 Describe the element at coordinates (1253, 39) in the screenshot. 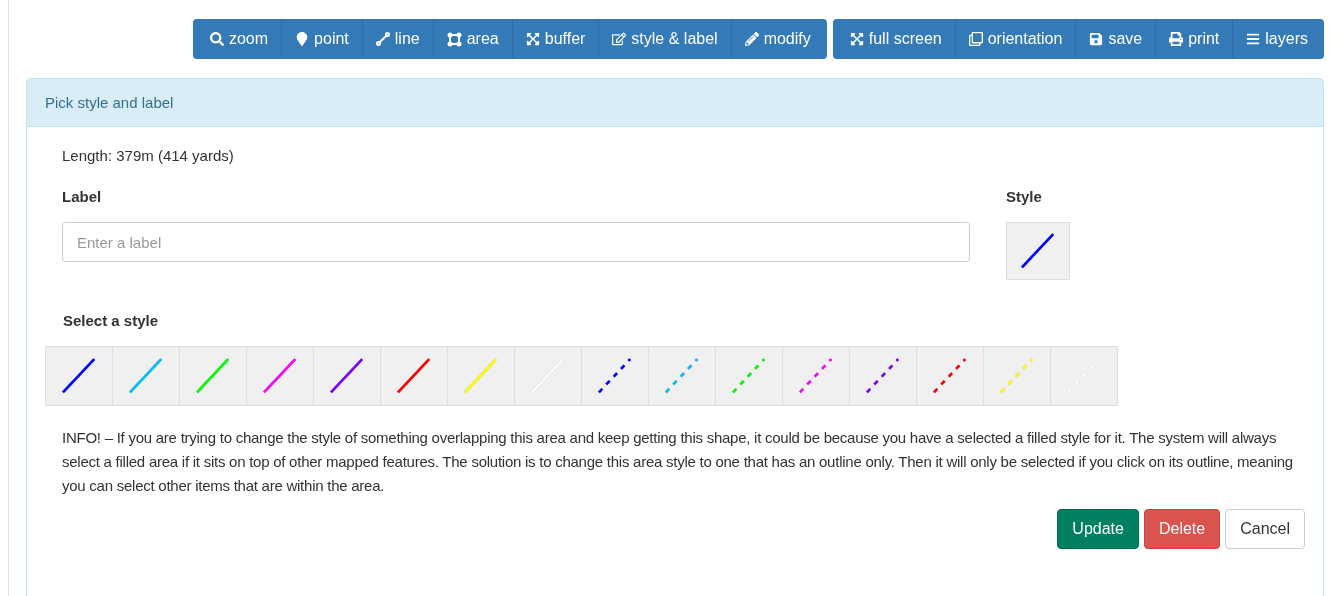

I see `menu-icon` at that location.